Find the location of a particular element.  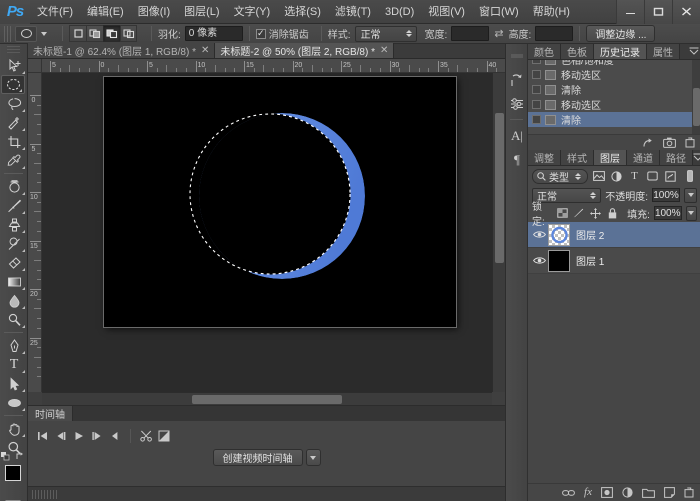

tab-timeline: 时间轴 is located at coordinates (50, 413).